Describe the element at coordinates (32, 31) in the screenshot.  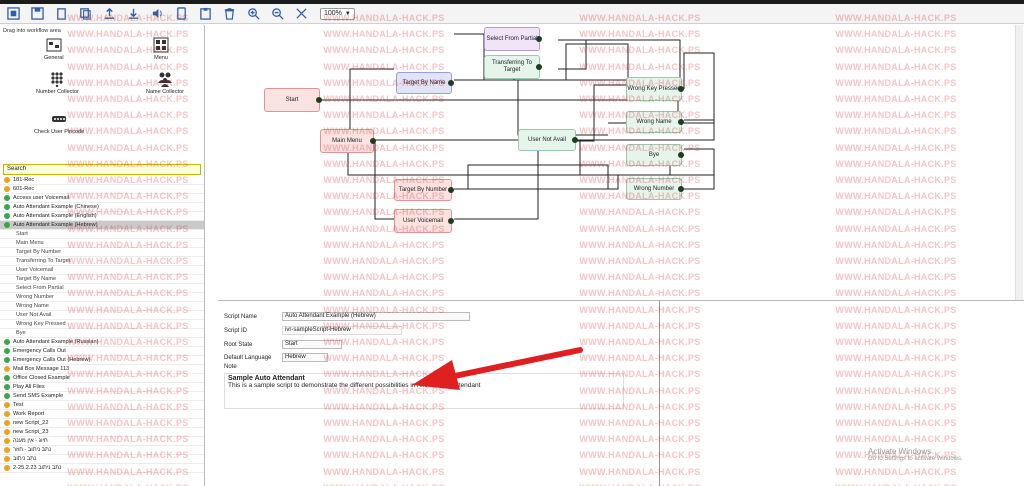
I see `palette-hint: Drag into workflow area` at that location.